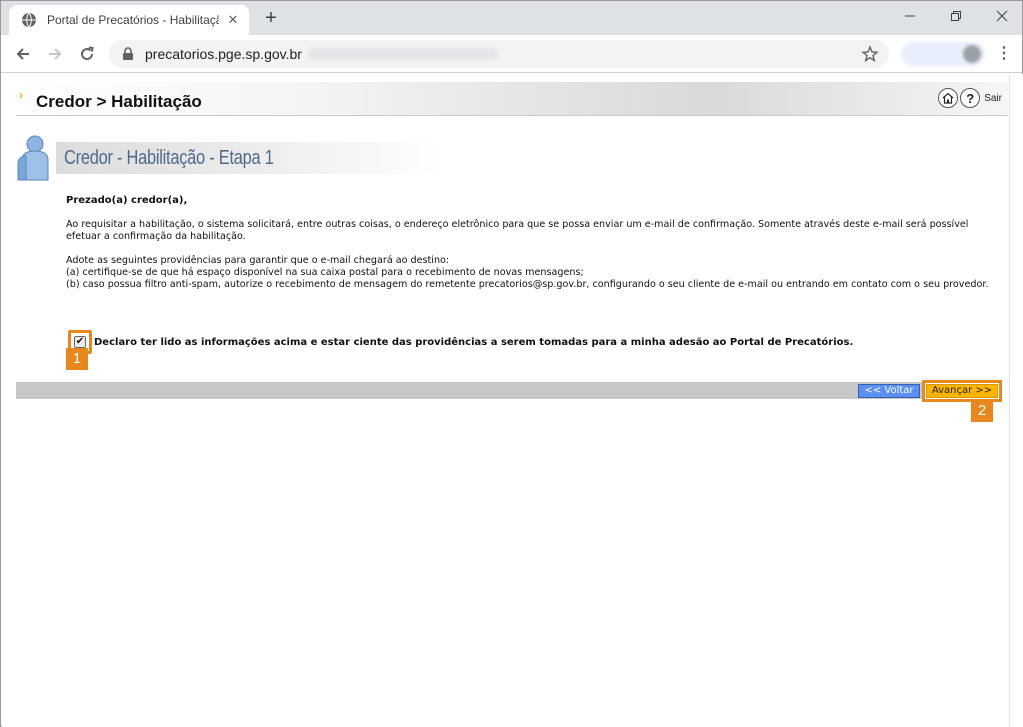 This screenshot has height=727, width=1023. What do you see at coordinates (23, 54) in the screenshot?
I see `back-icon` at bounding box center [23, 54].